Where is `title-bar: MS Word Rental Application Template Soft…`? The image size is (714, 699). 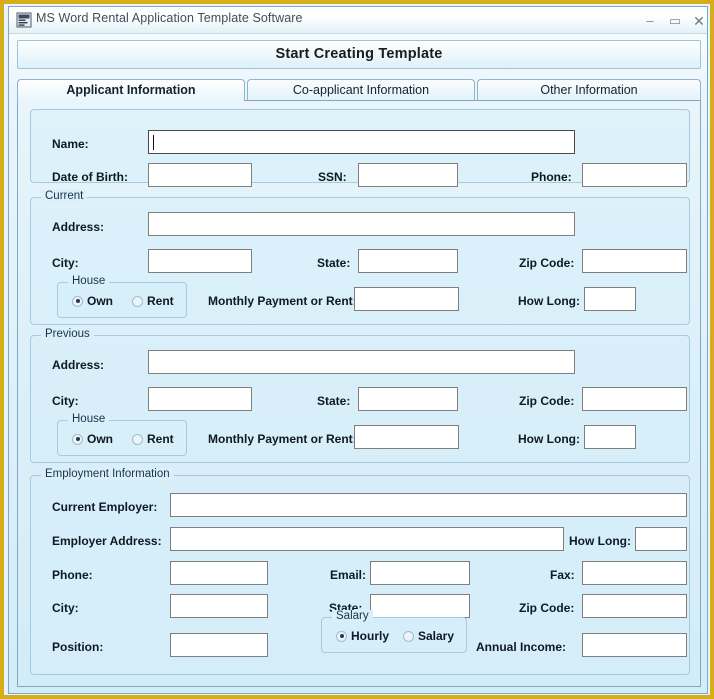
title-bar: MS Word Rental Application Template Soft… is located at coordinates (358, 20).